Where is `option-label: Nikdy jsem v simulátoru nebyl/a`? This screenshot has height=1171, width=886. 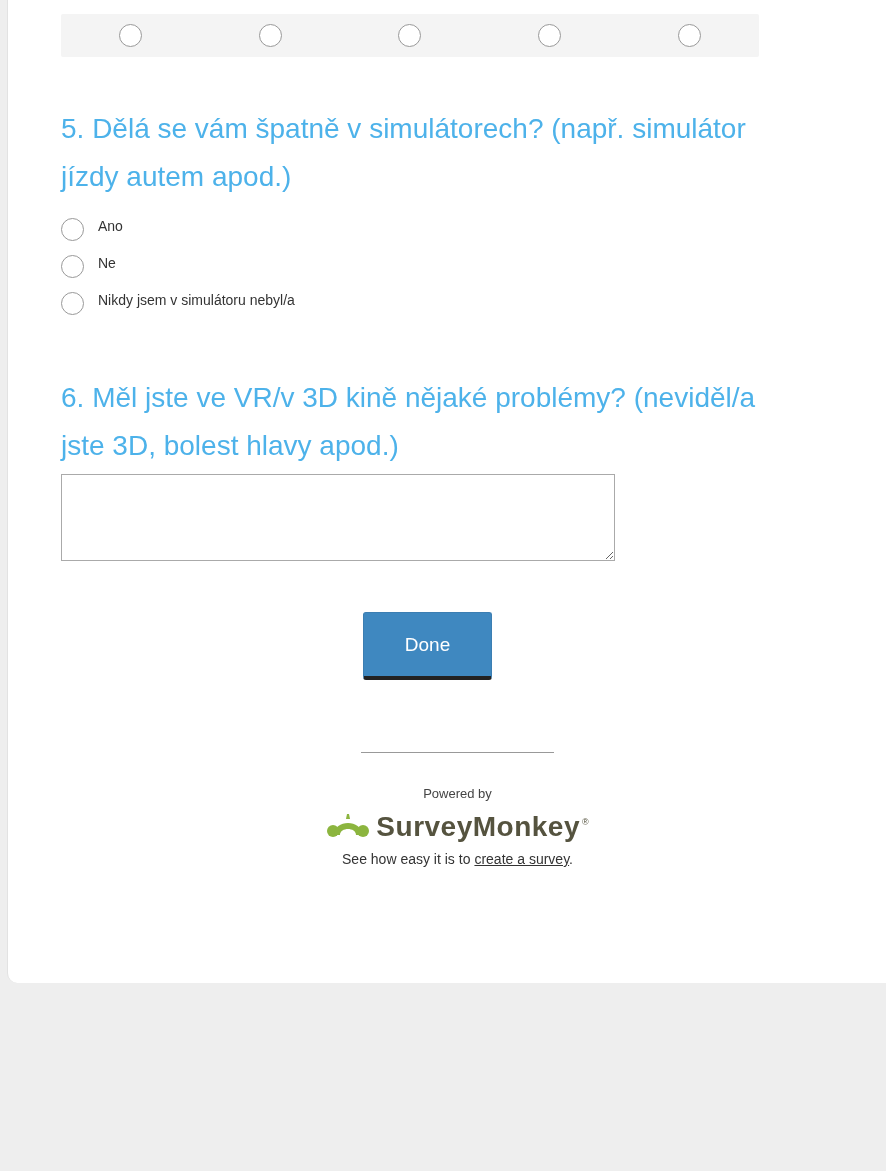
option-label: Nikdy jsem v simulátoru nebyl/a is located at coordinates (196, 299).